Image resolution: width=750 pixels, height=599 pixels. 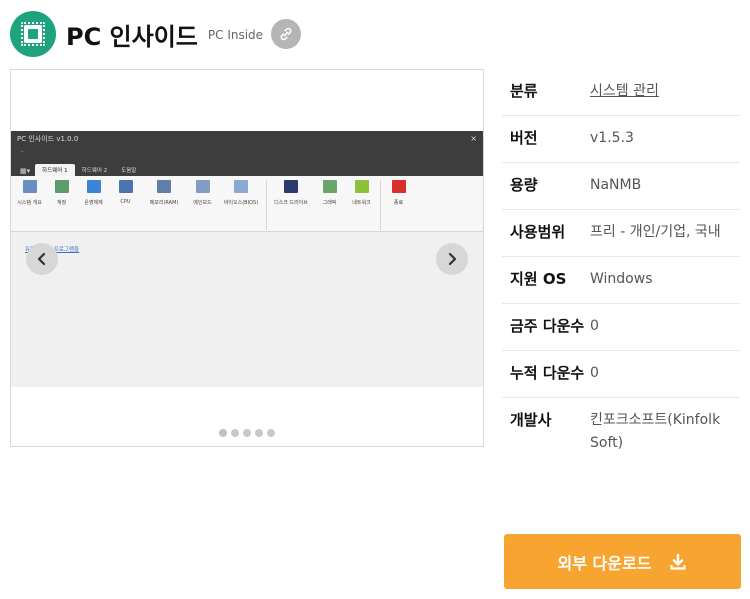 What do you see at coordinates (547, 373) in the screenshot?
I see `info-label: 누적 다운수` at bounding box center [547, 373].